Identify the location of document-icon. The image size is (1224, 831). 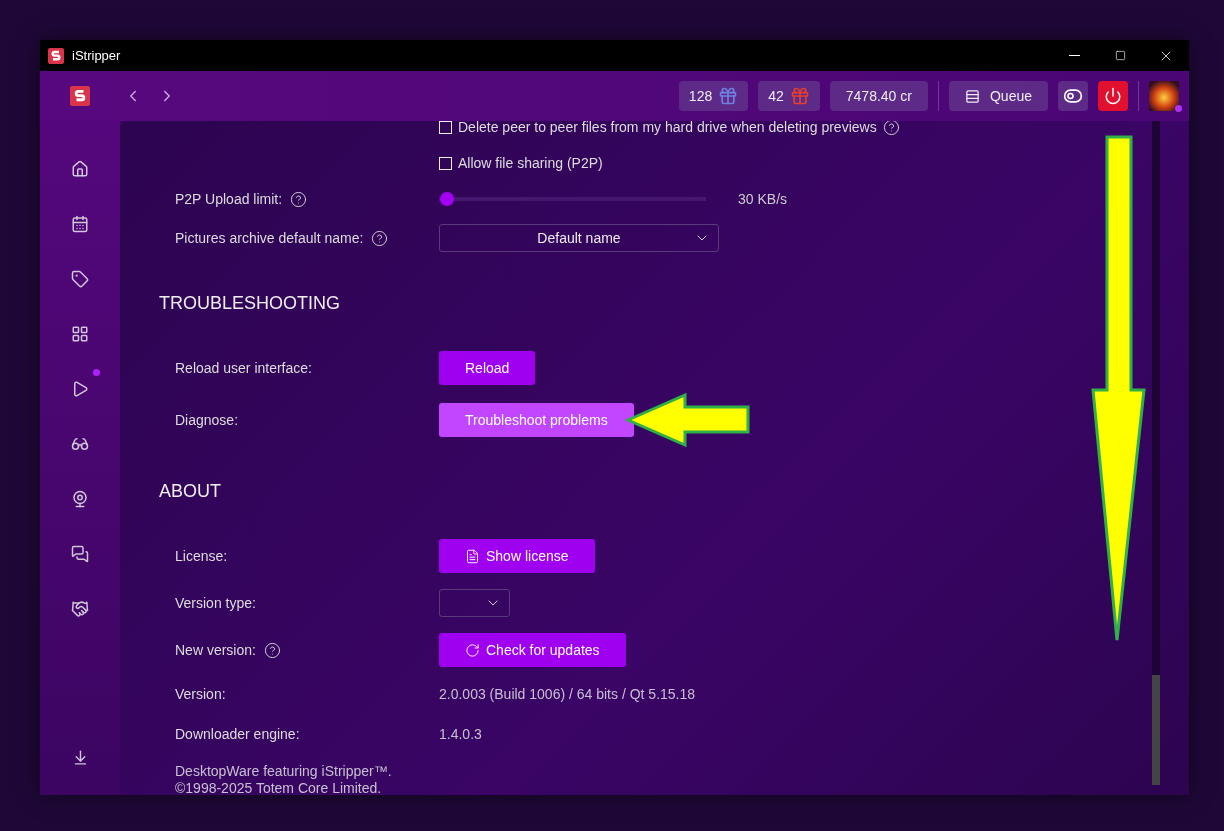
(472, 556).